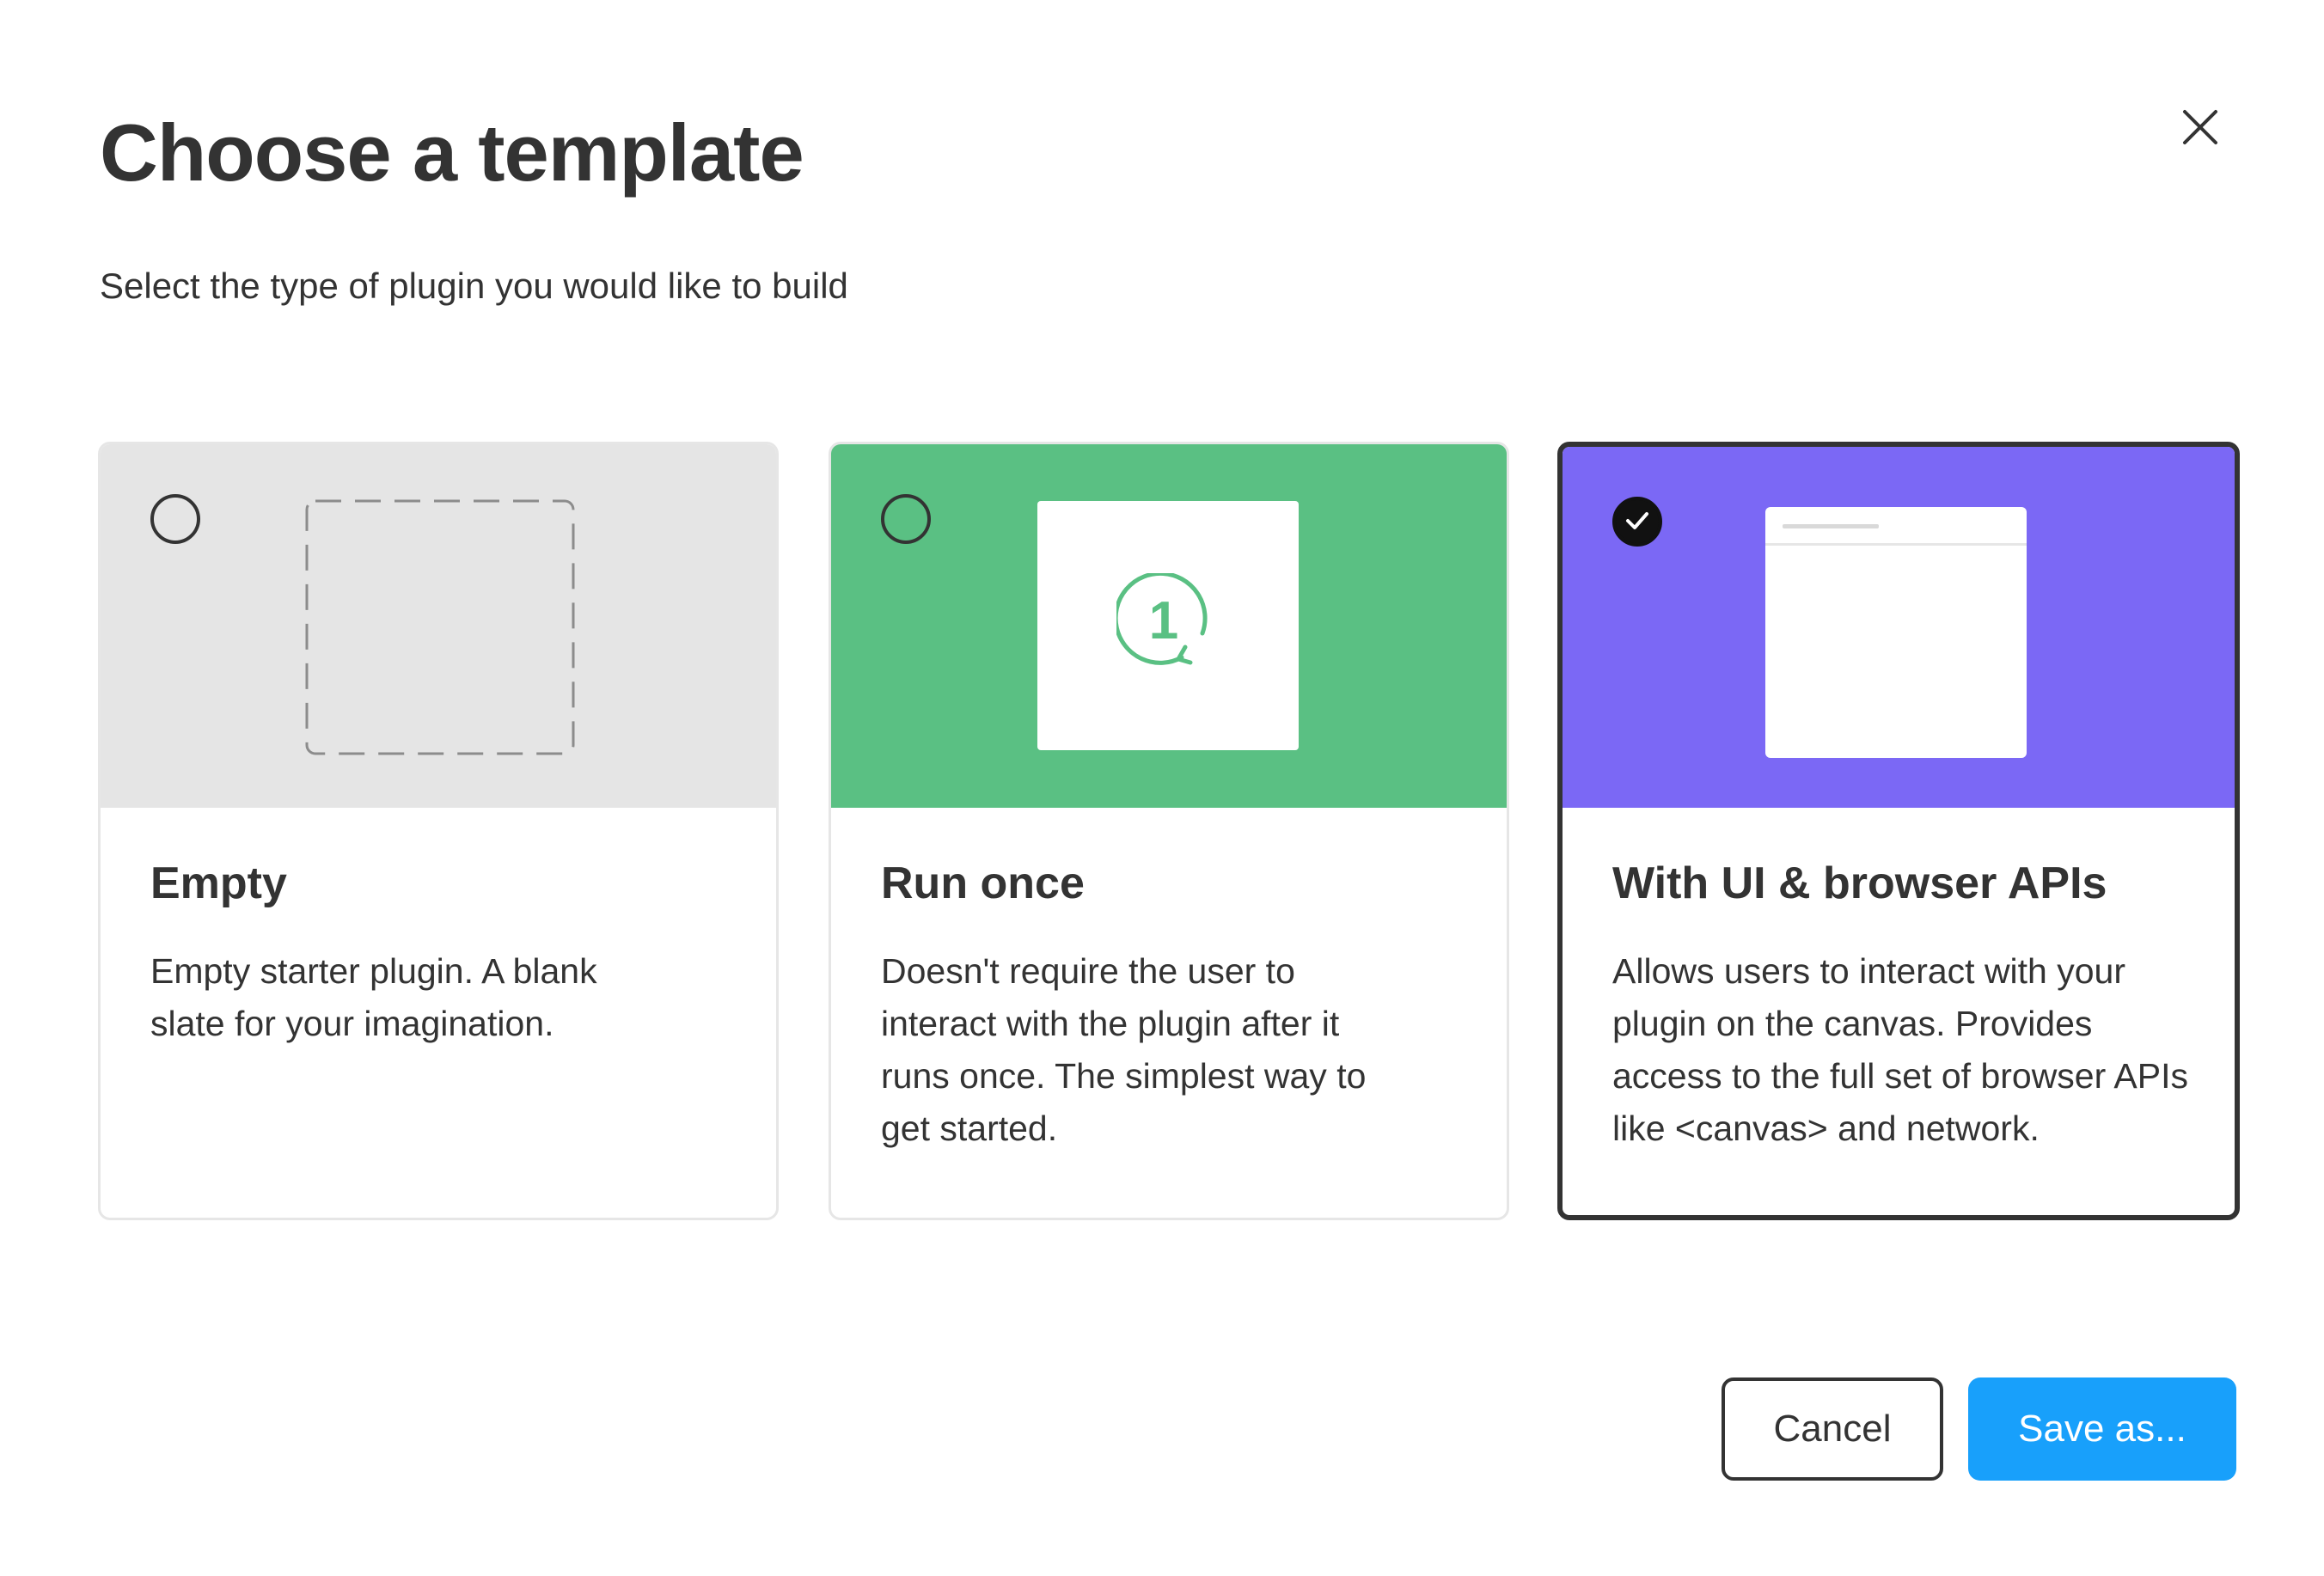 This screenshot has width=2324, height=1576. What do you see at coordinates (1860, 883) in the screenshot?
I see `template-title-with-ui: With UI & browser APIs` at bounding box center [1860, 883].